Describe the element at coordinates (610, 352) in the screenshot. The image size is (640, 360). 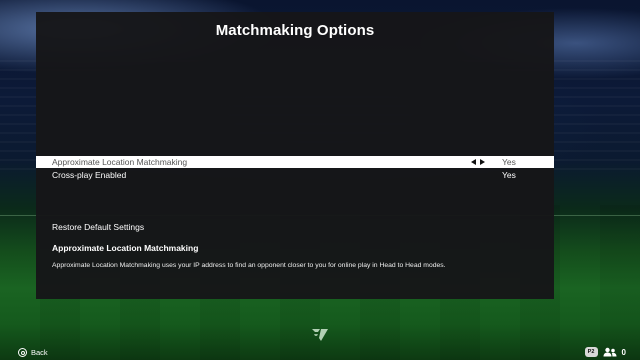
I see `friends-icon` at that location.